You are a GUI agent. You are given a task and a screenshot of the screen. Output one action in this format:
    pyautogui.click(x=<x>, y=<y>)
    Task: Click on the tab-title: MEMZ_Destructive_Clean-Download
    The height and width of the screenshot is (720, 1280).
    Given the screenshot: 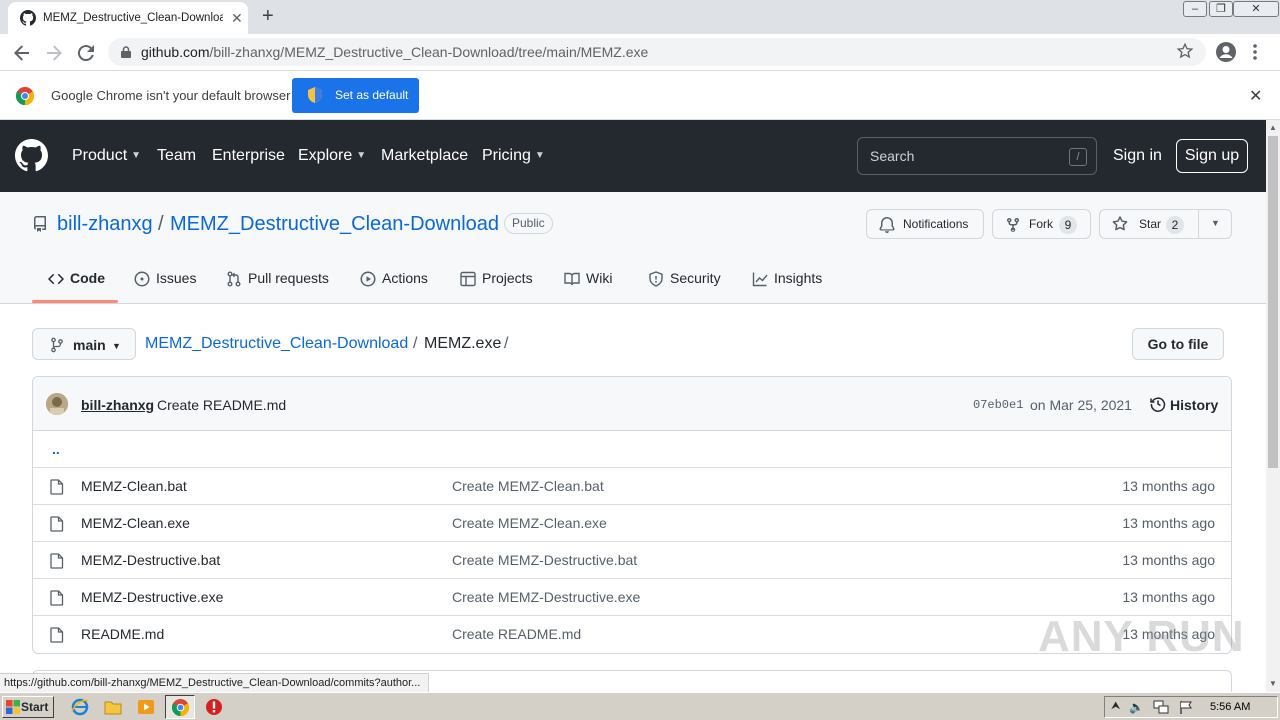 What is the action you would take?
    pyautogui.click(x=133, y=18)
    